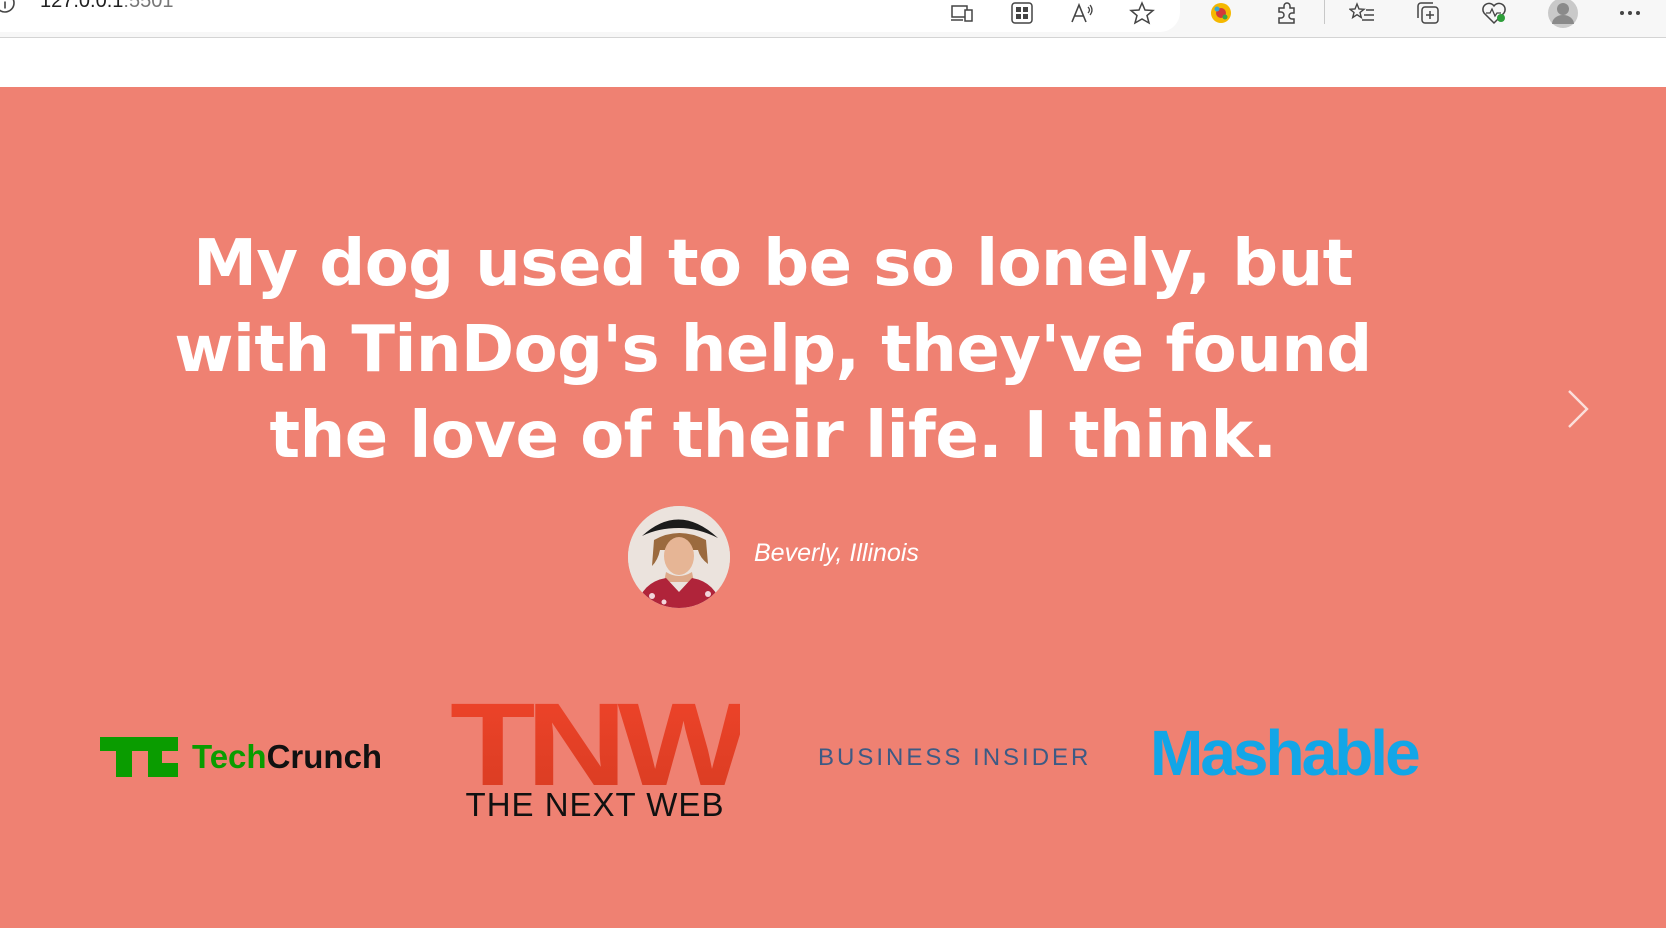 The width and height of the screenshot is (1666, 928). What do you see at coordinates (1428, 13) in the screenshot?
I see `collections-icon` at bounding box center [1428, 13].